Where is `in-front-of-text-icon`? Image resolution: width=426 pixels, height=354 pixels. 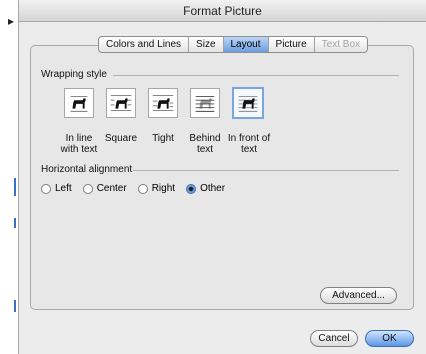
in-front-of-text-icon is located at coordinates (248, 104).